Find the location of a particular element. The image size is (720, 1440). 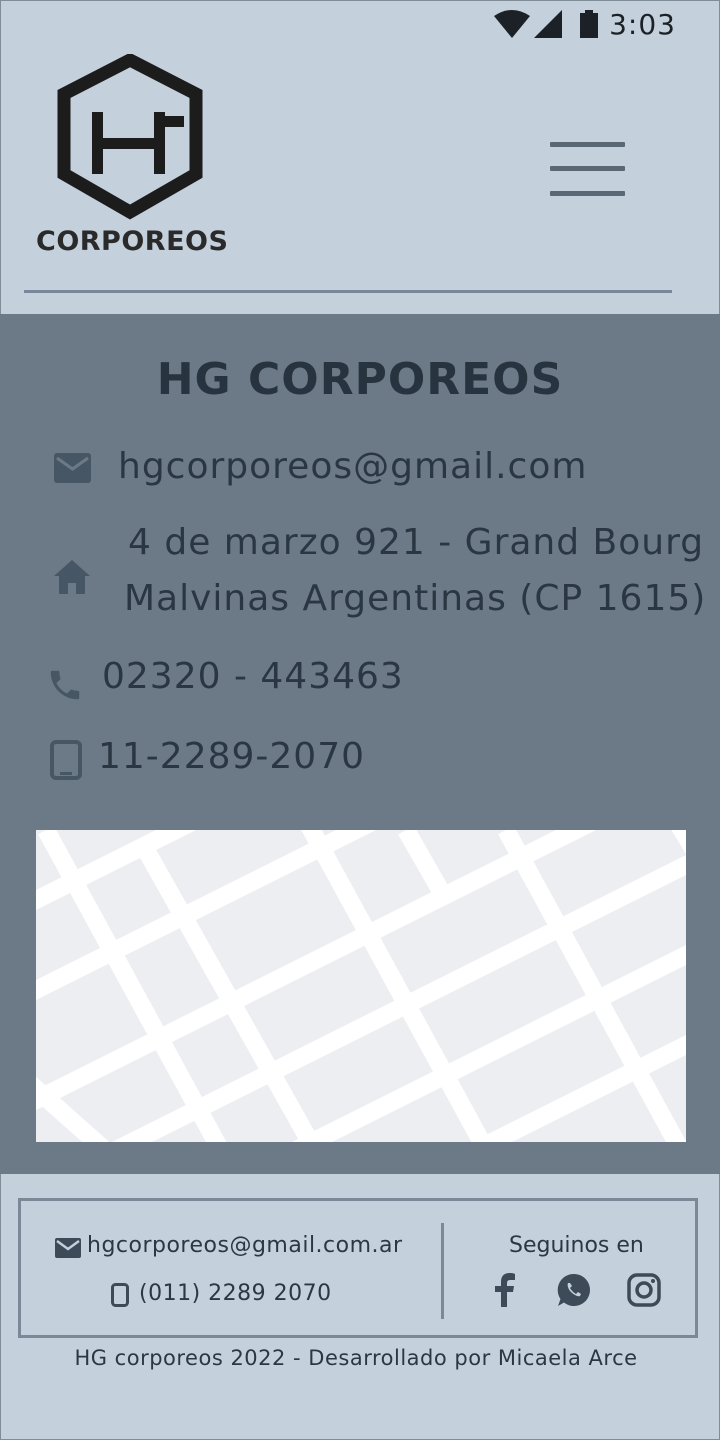

footer-email-link: hgcorporeos@gmail.com.ar is located at coordinates (245, 1245).